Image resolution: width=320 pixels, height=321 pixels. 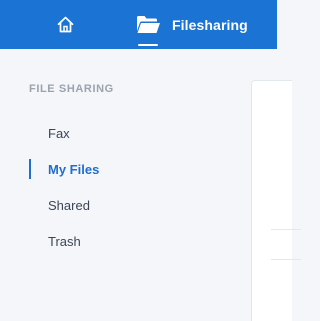 What do you see at coordinates (59, 133) in the screenshot?
I see `sidebar-item-label: Fax` at bounding box center [59, 133].